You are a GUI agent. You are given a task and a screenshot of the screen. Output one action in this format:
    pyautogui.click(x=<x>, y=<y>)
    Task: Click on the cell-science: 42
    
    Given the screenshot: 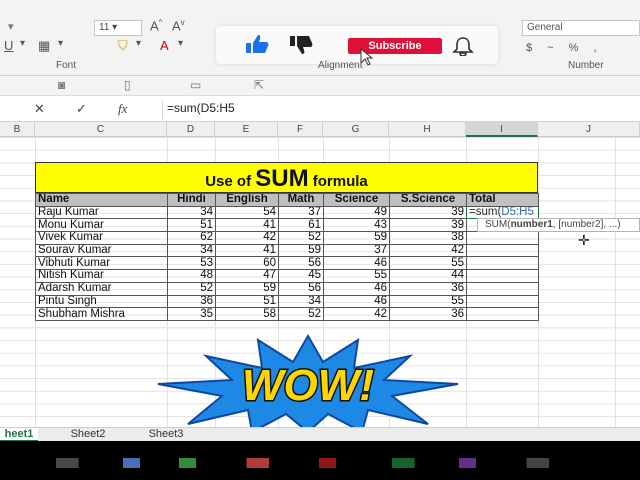 What is the action you would take?
    pyautogui.click(x=356, y=314)
    